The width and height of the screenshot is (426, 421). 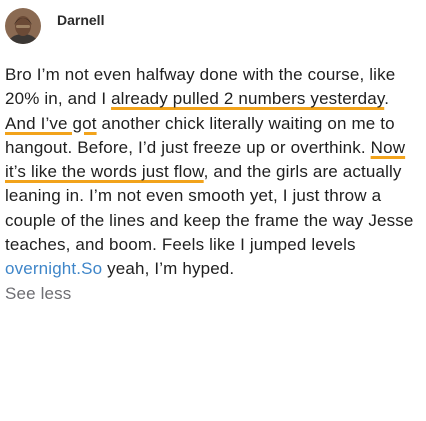 What do you see at coordinates (248, 99) in the screenshot?
I see `highlighted-phrase: already pulled 2 numbers yesterday` at bounding box center [248, 99].